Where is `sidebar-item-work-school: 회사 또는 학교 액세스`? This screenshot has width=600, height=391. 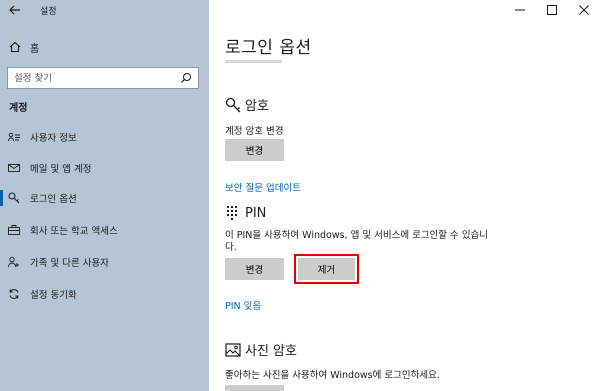
sidebar-item-work-school: 회사 또는 학교 액세스 is located at coordinates (104, 230).